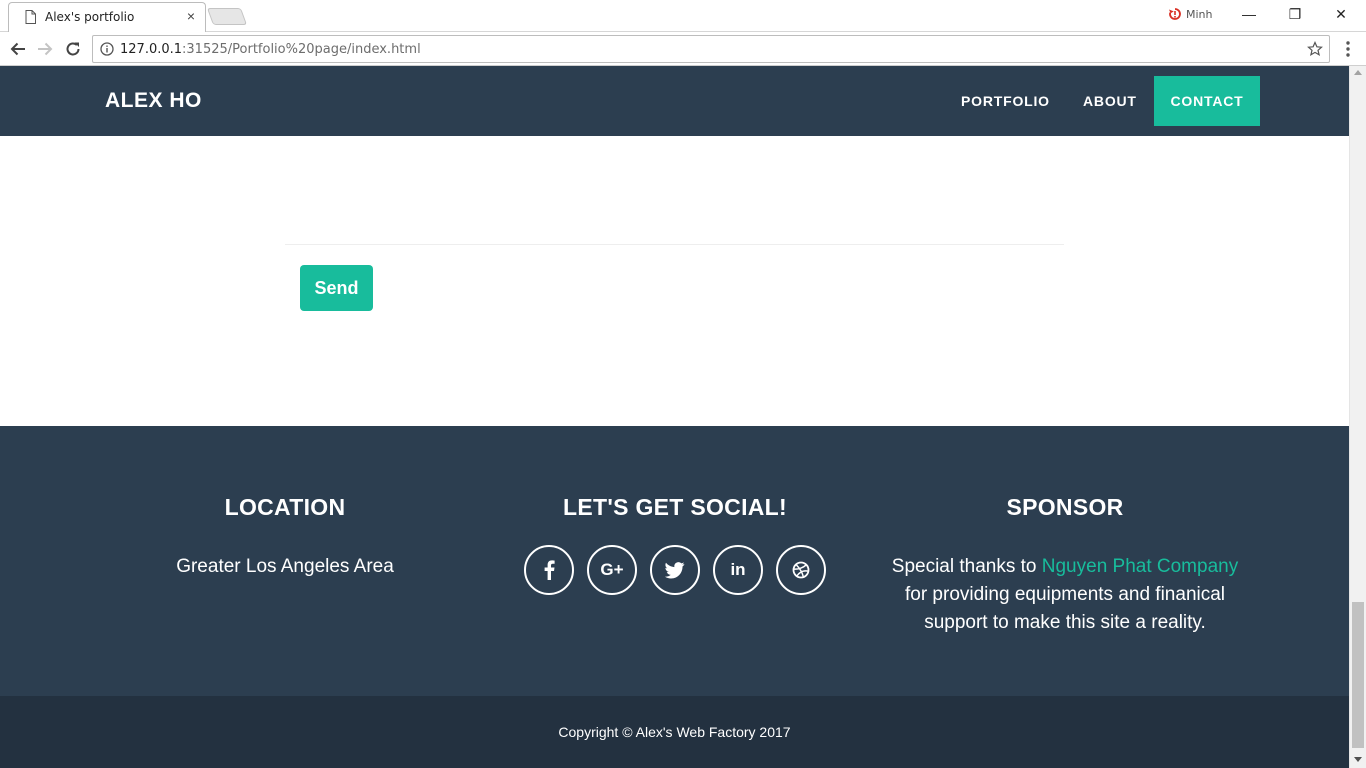  I want to click on google-plus-button: G+, so click(612, 570).